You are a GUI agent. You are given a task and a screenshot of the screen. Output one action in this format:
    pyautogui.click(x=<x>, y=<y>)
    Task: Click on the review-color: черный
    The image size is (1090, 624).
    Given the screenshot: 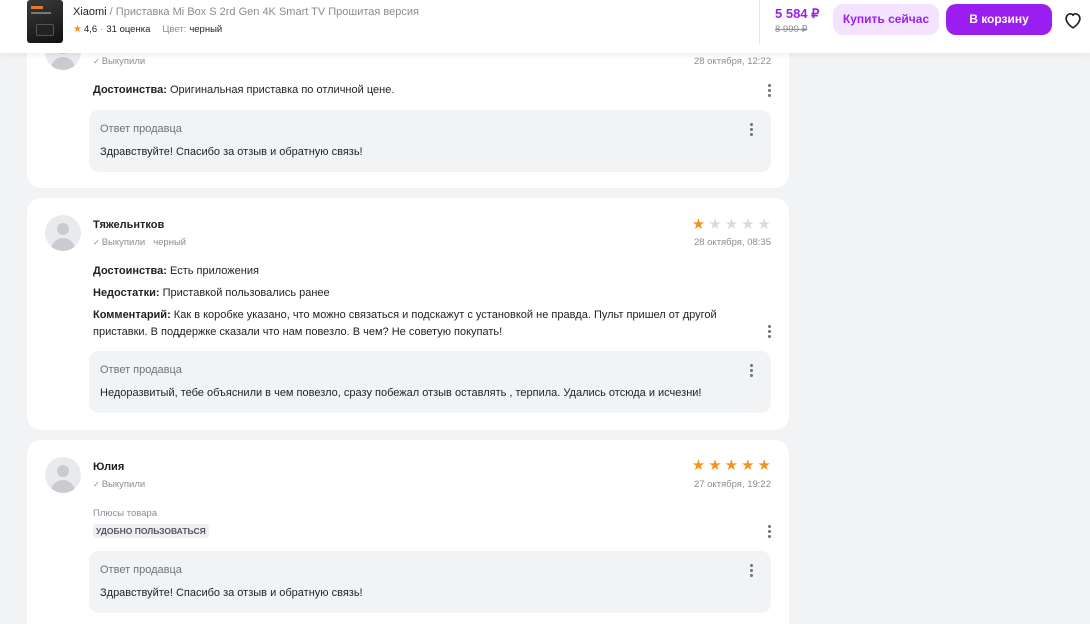 What is the action you would take?
    pyautogui.click(x=170, y=242)
    